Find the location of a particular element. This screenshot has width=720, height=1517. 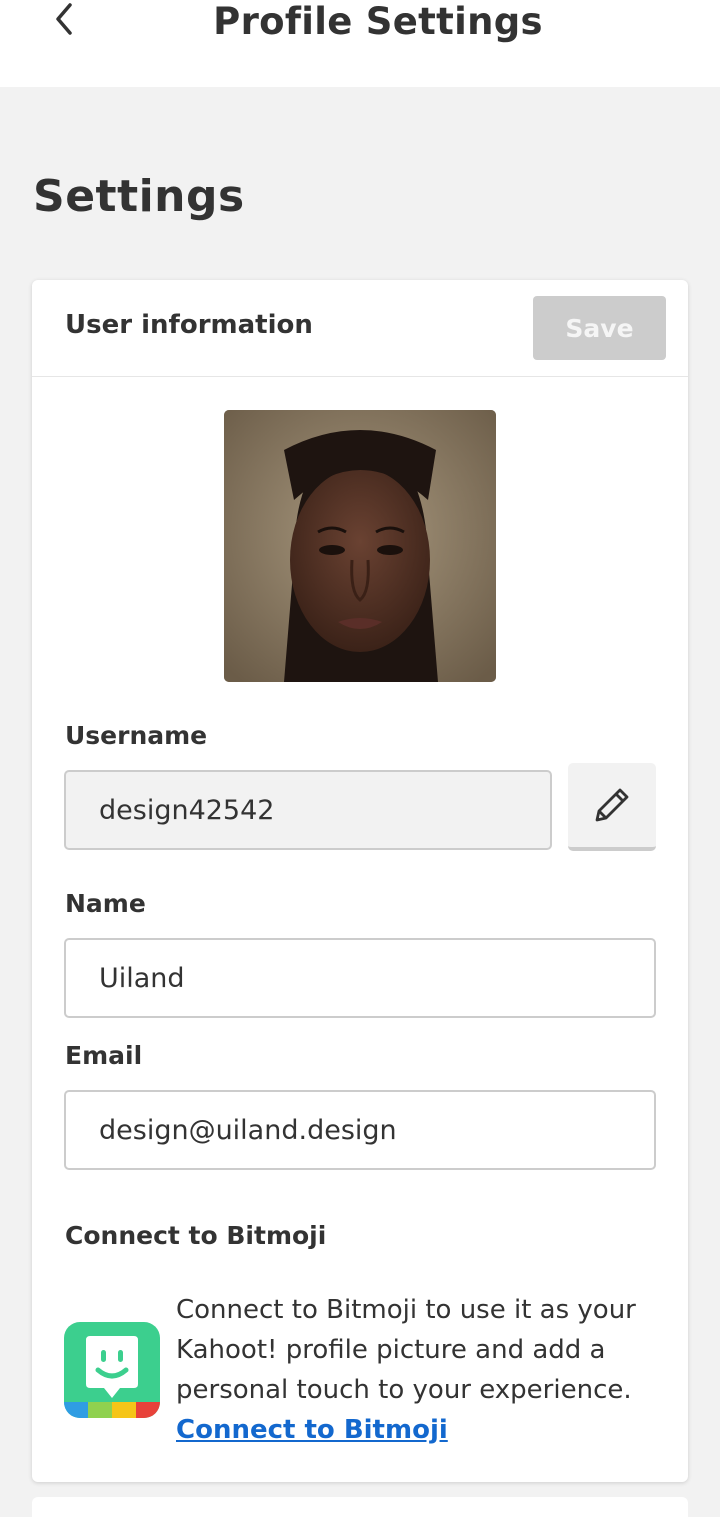

card-header: User information Save is located at coordinates (360, 328).